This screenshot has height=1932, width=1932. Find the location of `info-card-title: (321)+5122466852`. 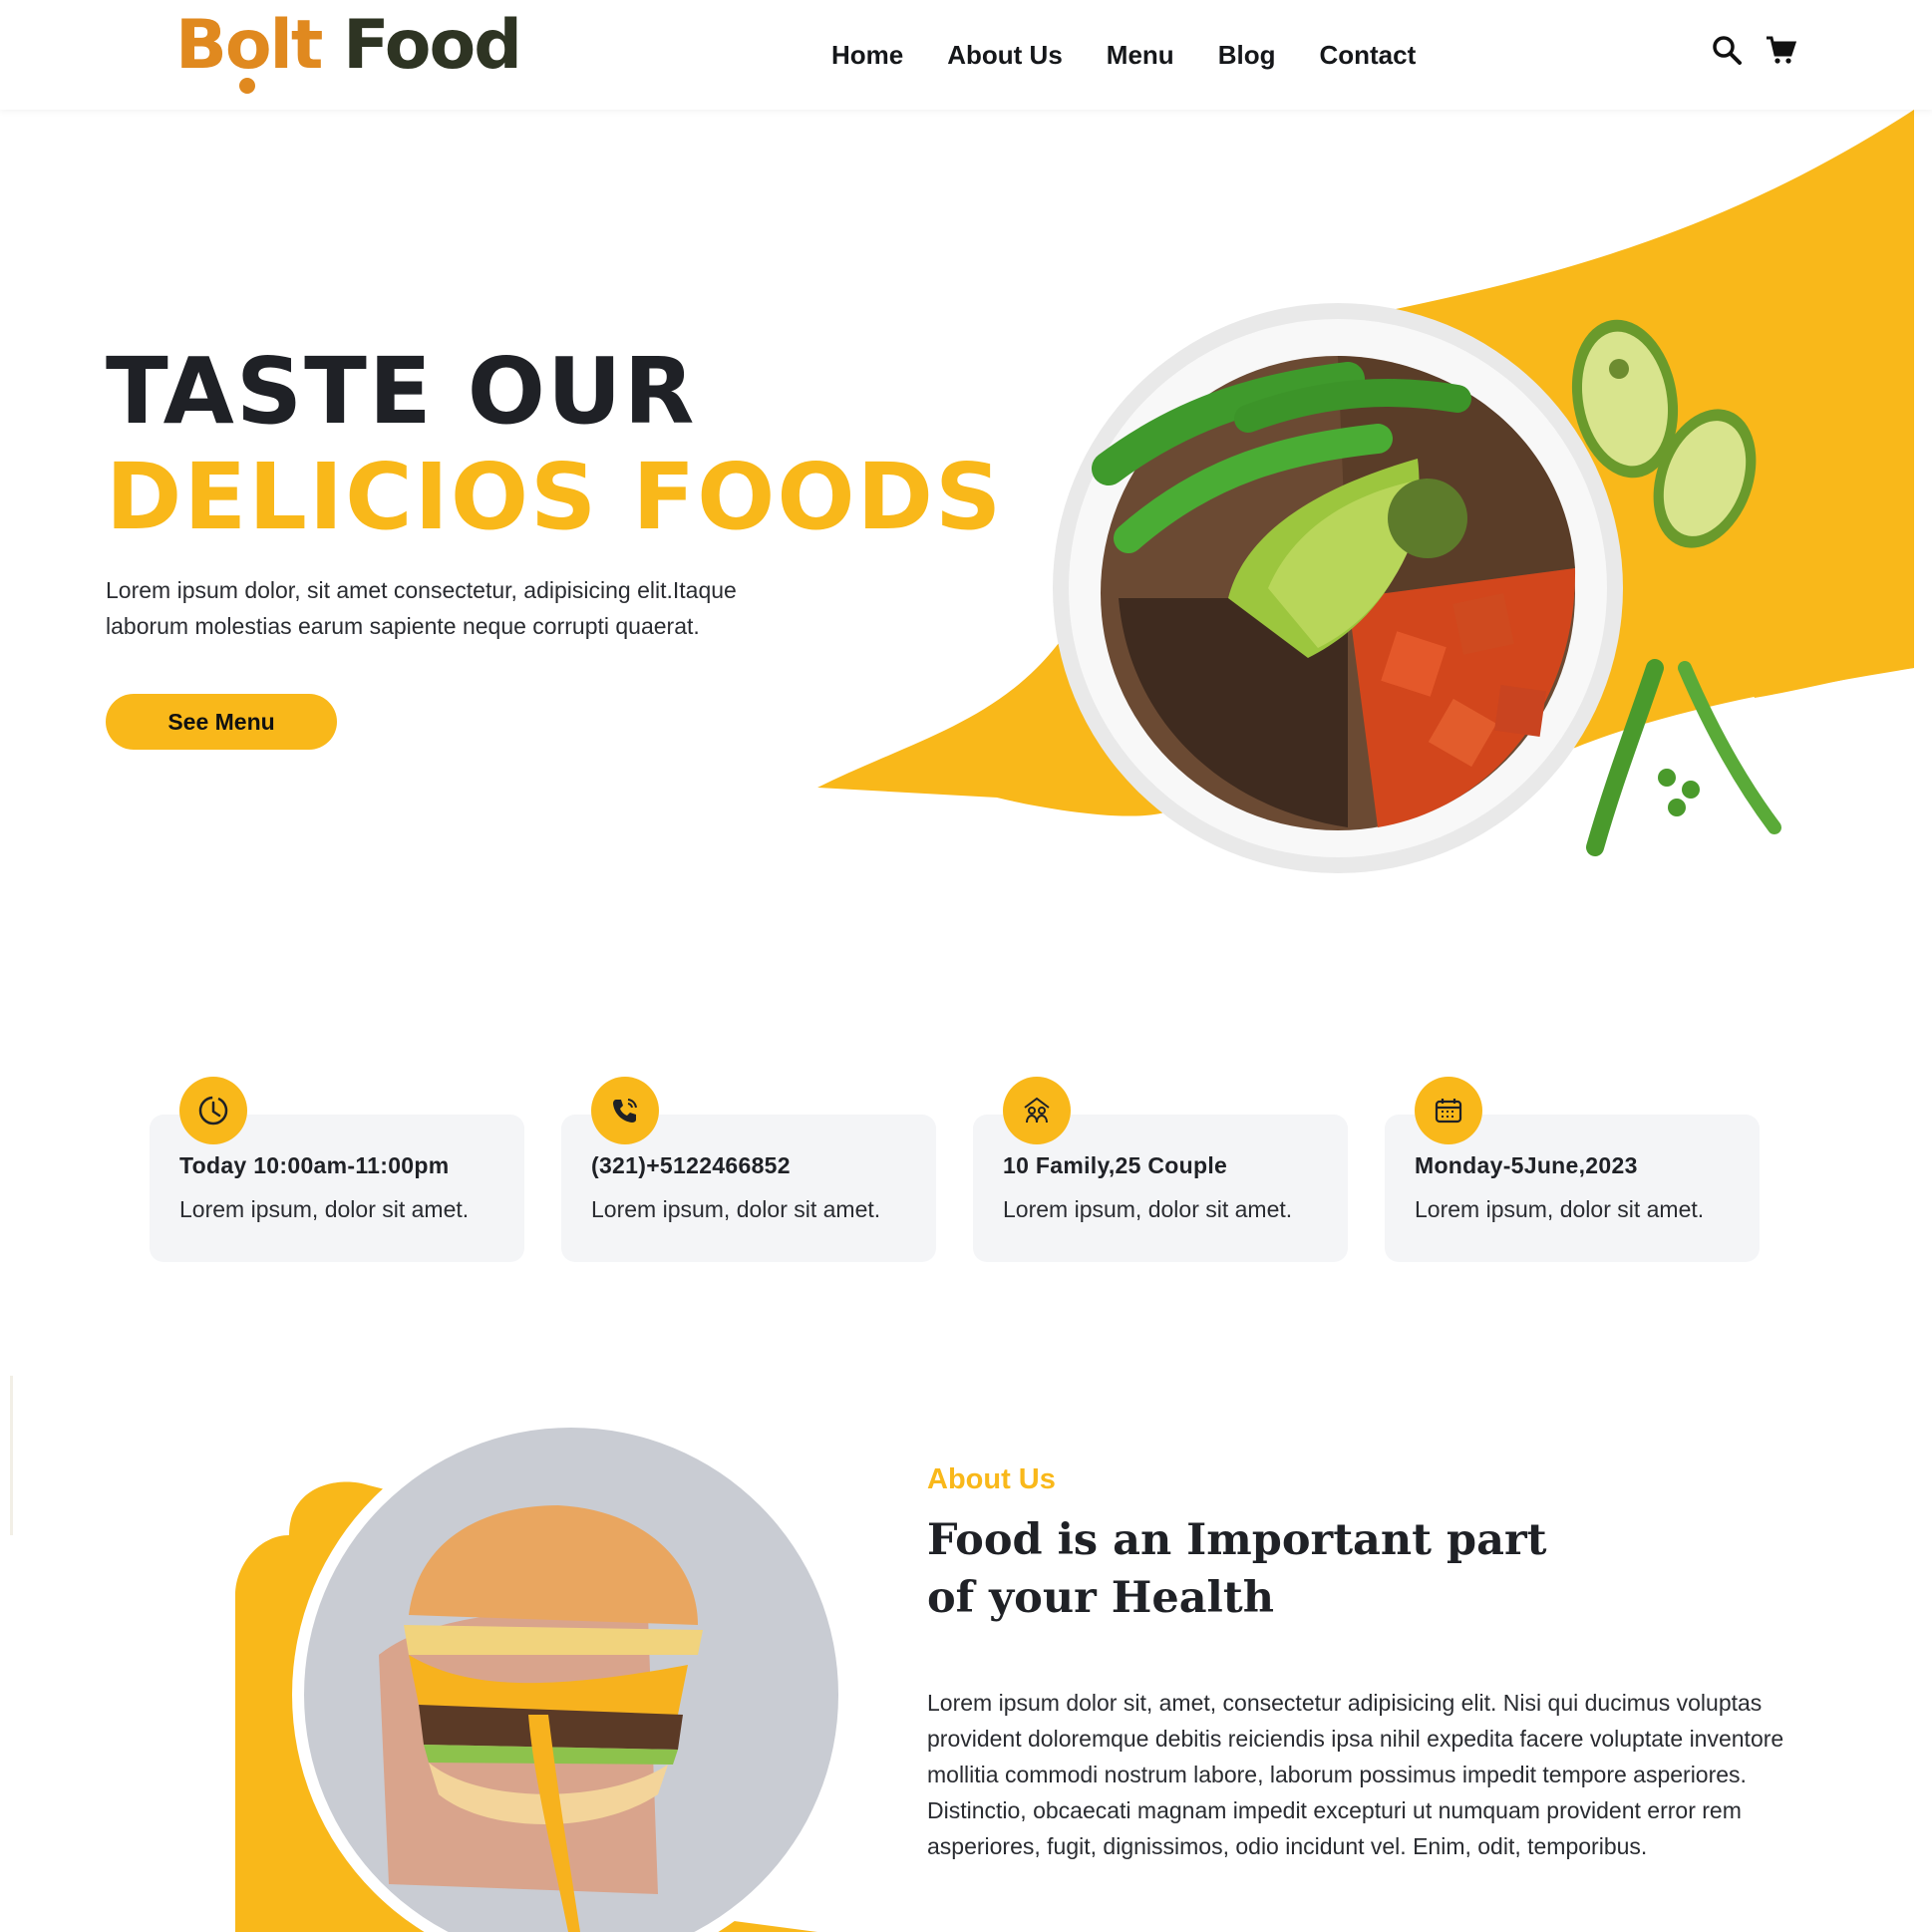

info-card-title: (321)+5122466852 is located at coordinates (691, 1165).